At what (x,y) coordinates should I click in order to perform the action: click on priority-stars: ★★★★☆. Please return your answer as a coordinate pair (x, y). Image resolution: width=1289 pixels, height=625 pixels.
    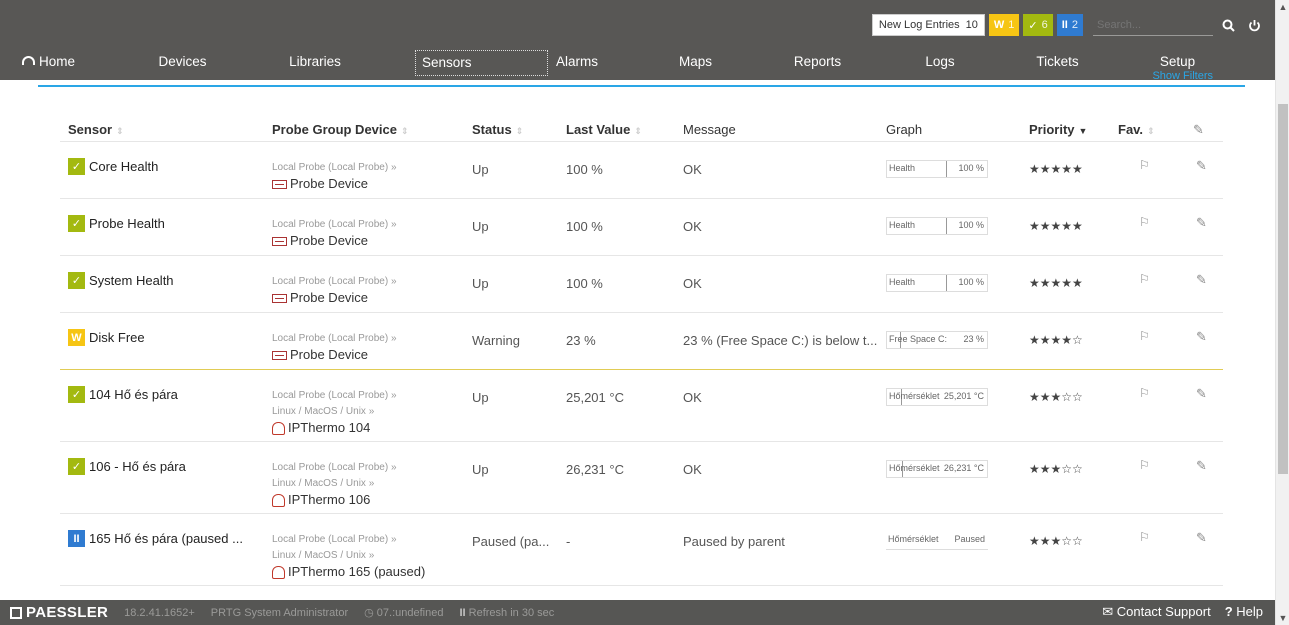
    Looking at the image, I should click on (1056, 340).